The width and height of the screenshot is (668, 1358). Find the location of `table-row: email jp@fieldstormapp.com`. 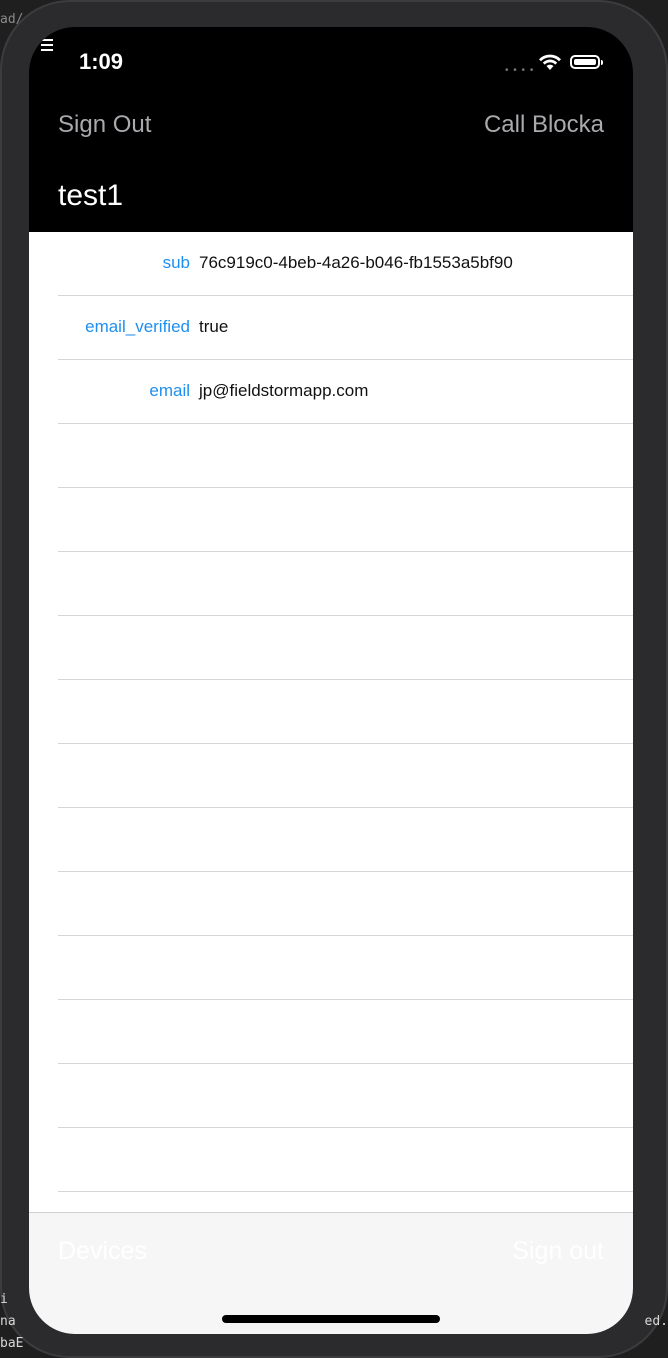

table-row: email jp@fieldstormapp.com is located at coordinates (345, 392).